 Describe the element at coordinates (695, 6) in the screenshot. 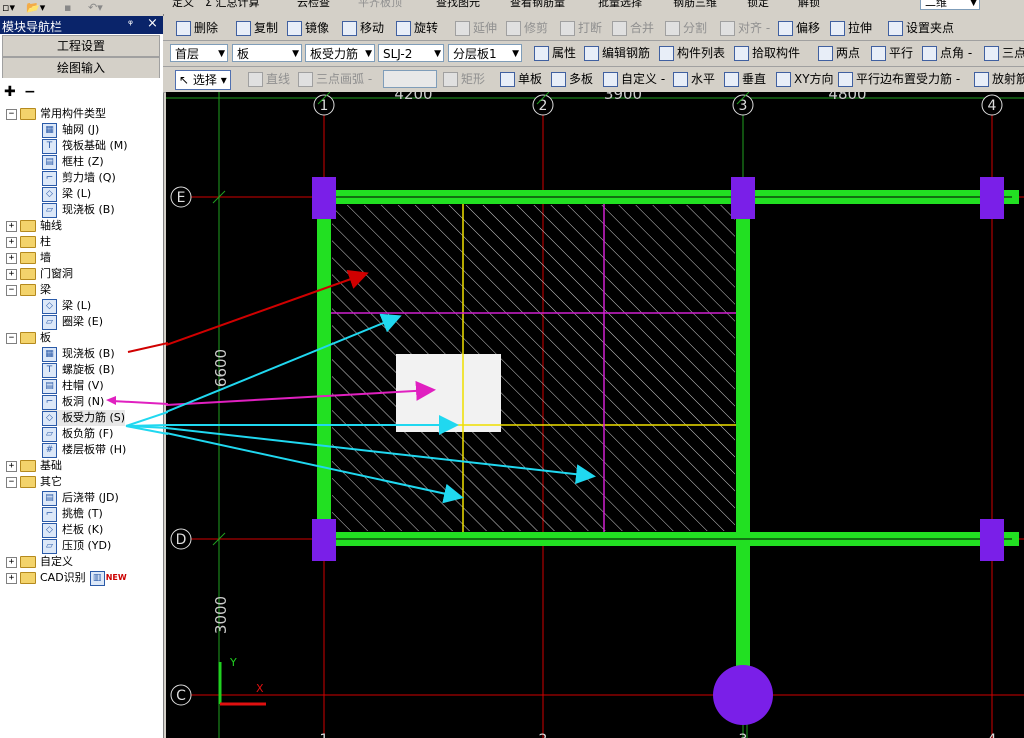

I see `menu-button: 钢筋三维` at that location.